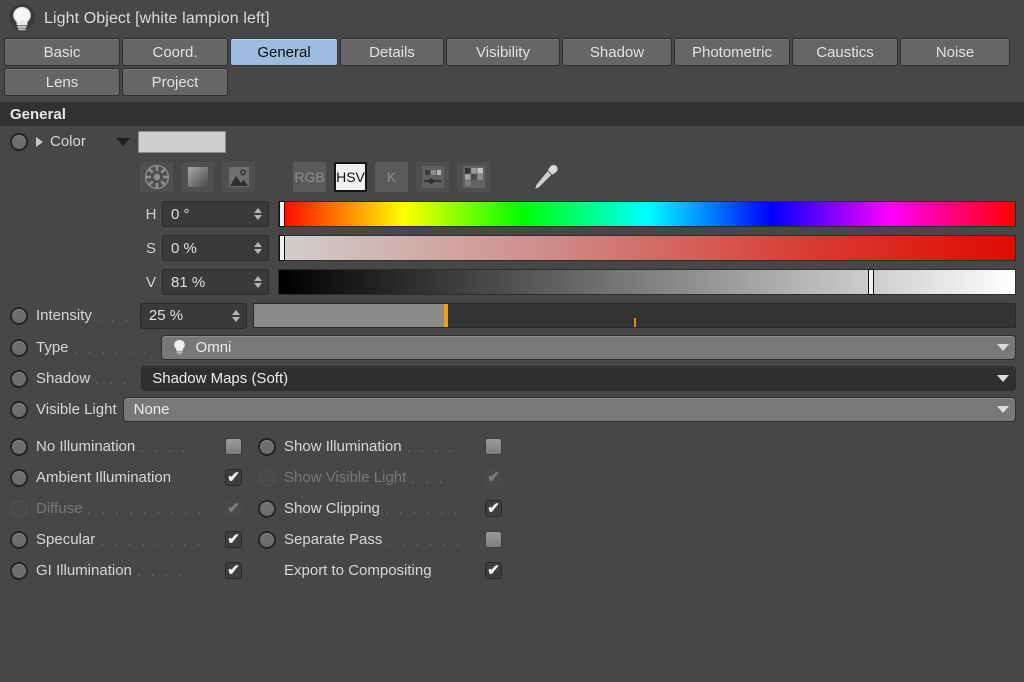 The width and height of the screenshot is (1024, 682). Describe the element at coordinates (233, 446) in the screenshot. I see `checkbox-no-illumination` at that location.